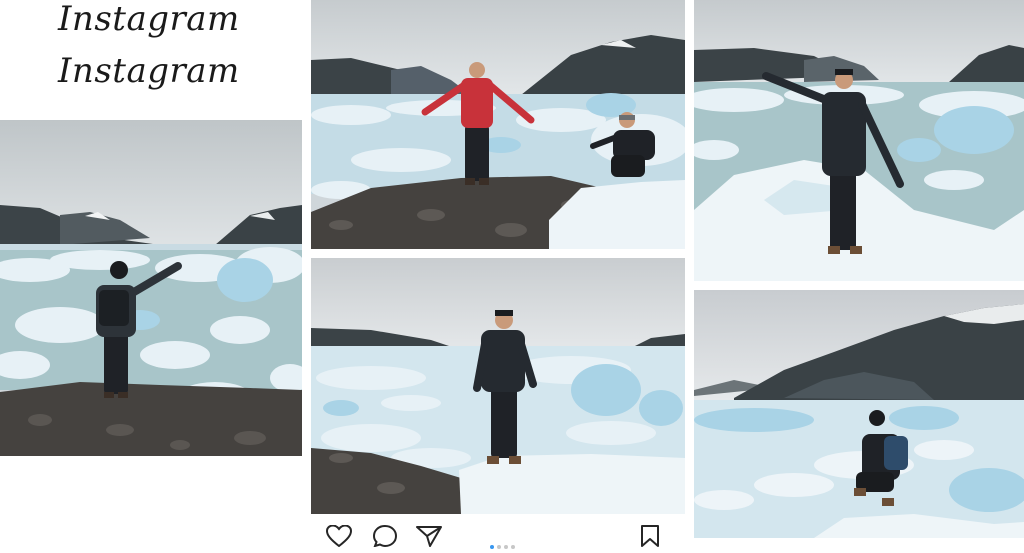 The width and height of the screenshot is (1024, 553). I want to click on comment-icon, so click(385, 536).